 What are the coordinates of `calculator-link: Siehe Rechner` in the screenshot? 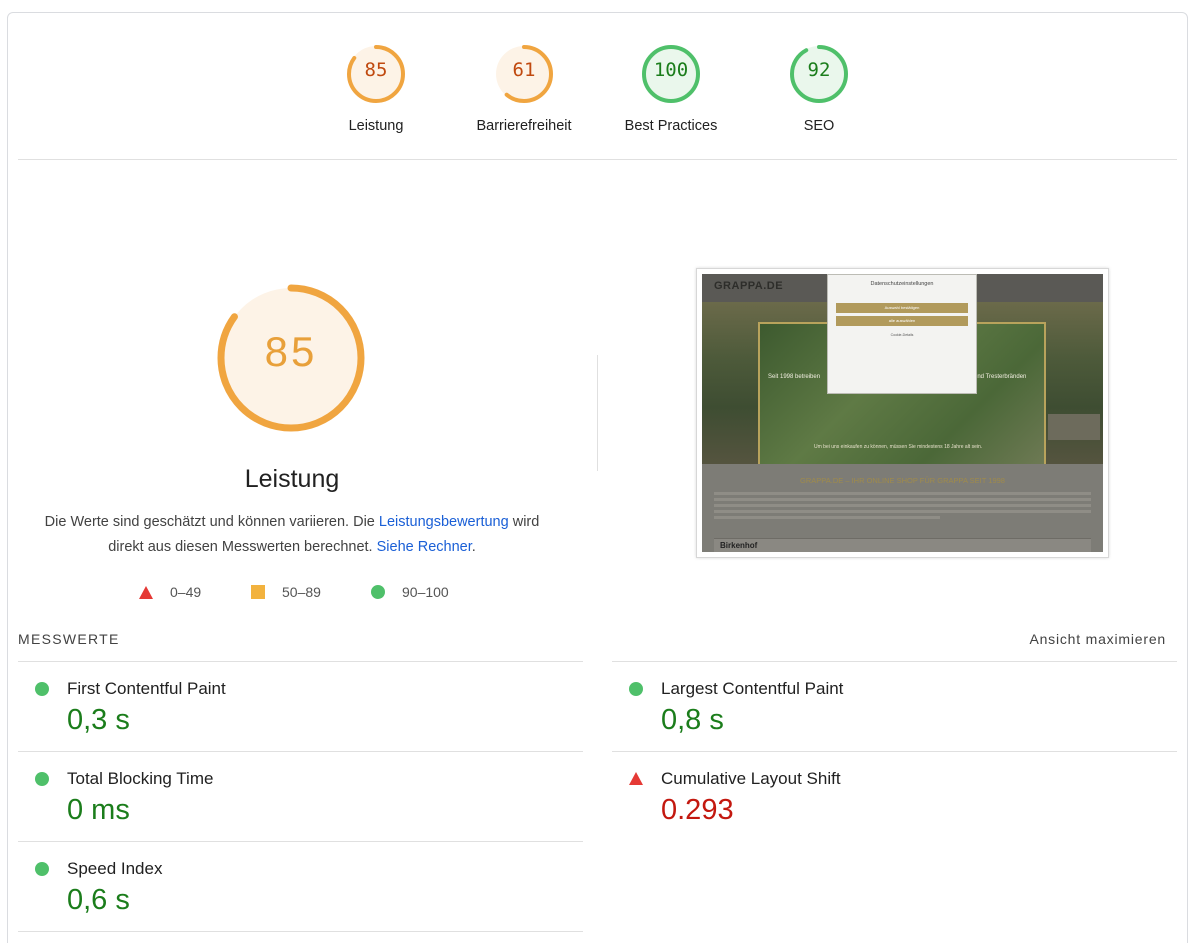 It's located at (424, 547).